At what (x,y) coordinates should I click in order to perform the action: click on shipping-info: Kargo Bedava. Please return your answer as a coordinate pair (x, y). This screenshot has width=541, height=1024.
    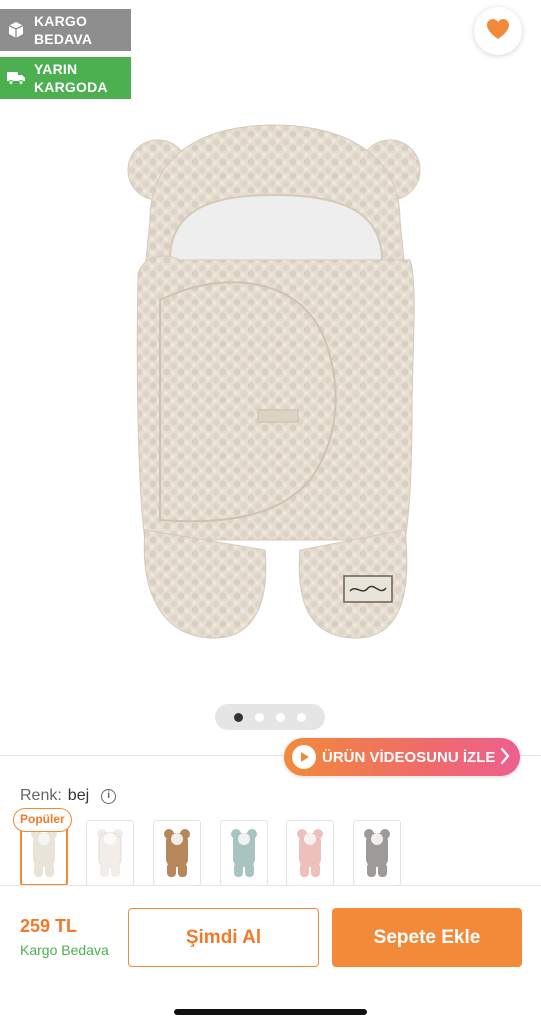
    Looking at the image, I should click on (64, 950).